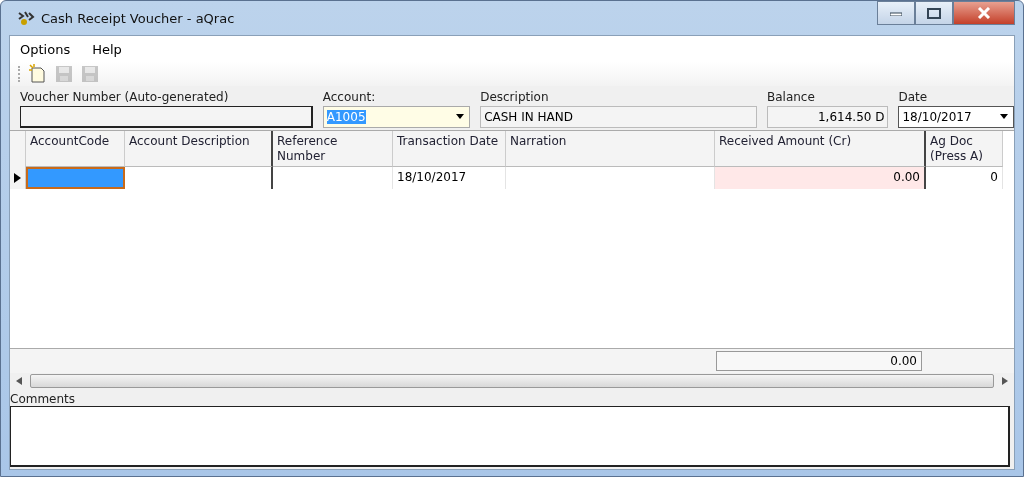 This screenshot has height=477, width=1024. Describe the element at coordinates (38, 74) in the screenshot. I see `new-document-icon` at that location.